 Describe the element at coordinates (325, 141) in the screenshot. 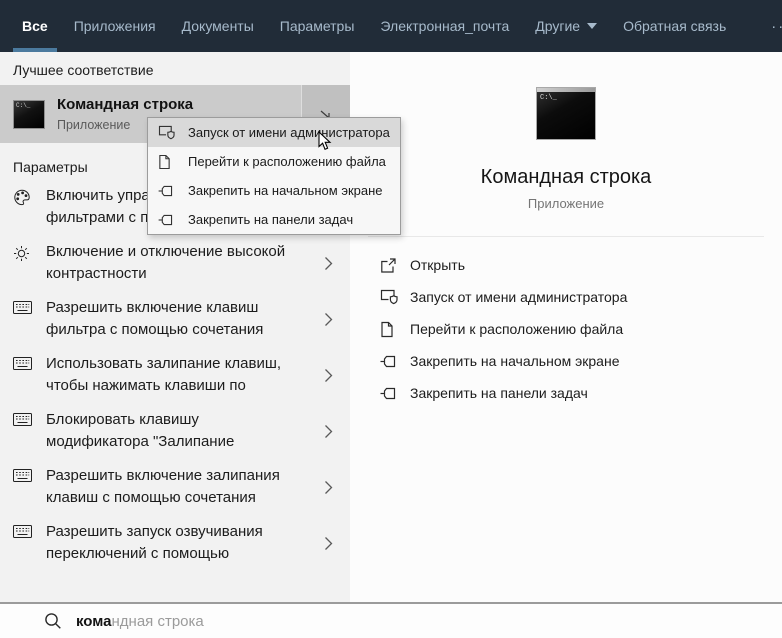

I see `mouse-cursor` at that location.